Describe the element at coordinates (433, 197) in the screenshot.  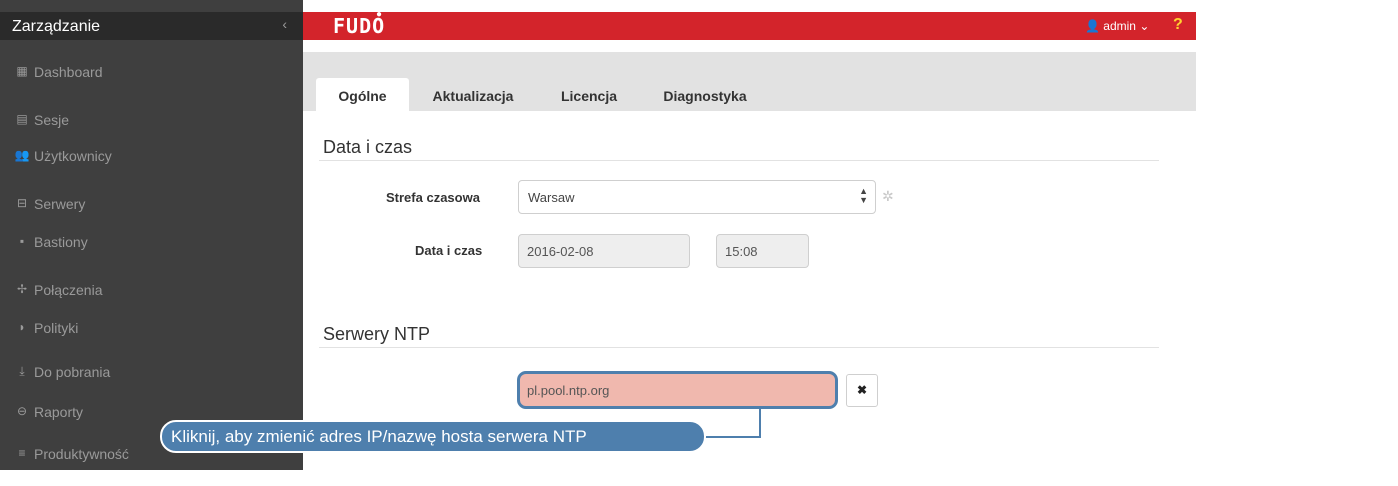
I see `timezone-label: Strefa czasowa` at that location.